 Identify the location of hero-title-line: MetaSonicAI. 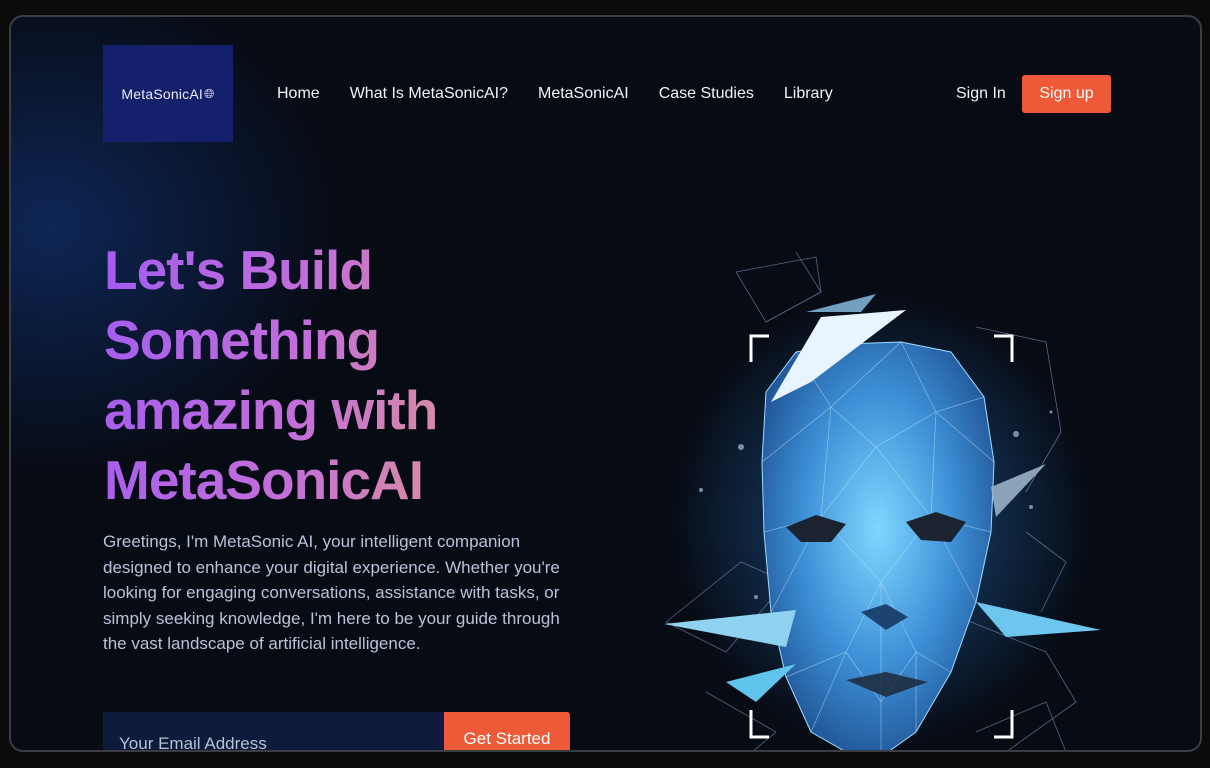
(264, 480).